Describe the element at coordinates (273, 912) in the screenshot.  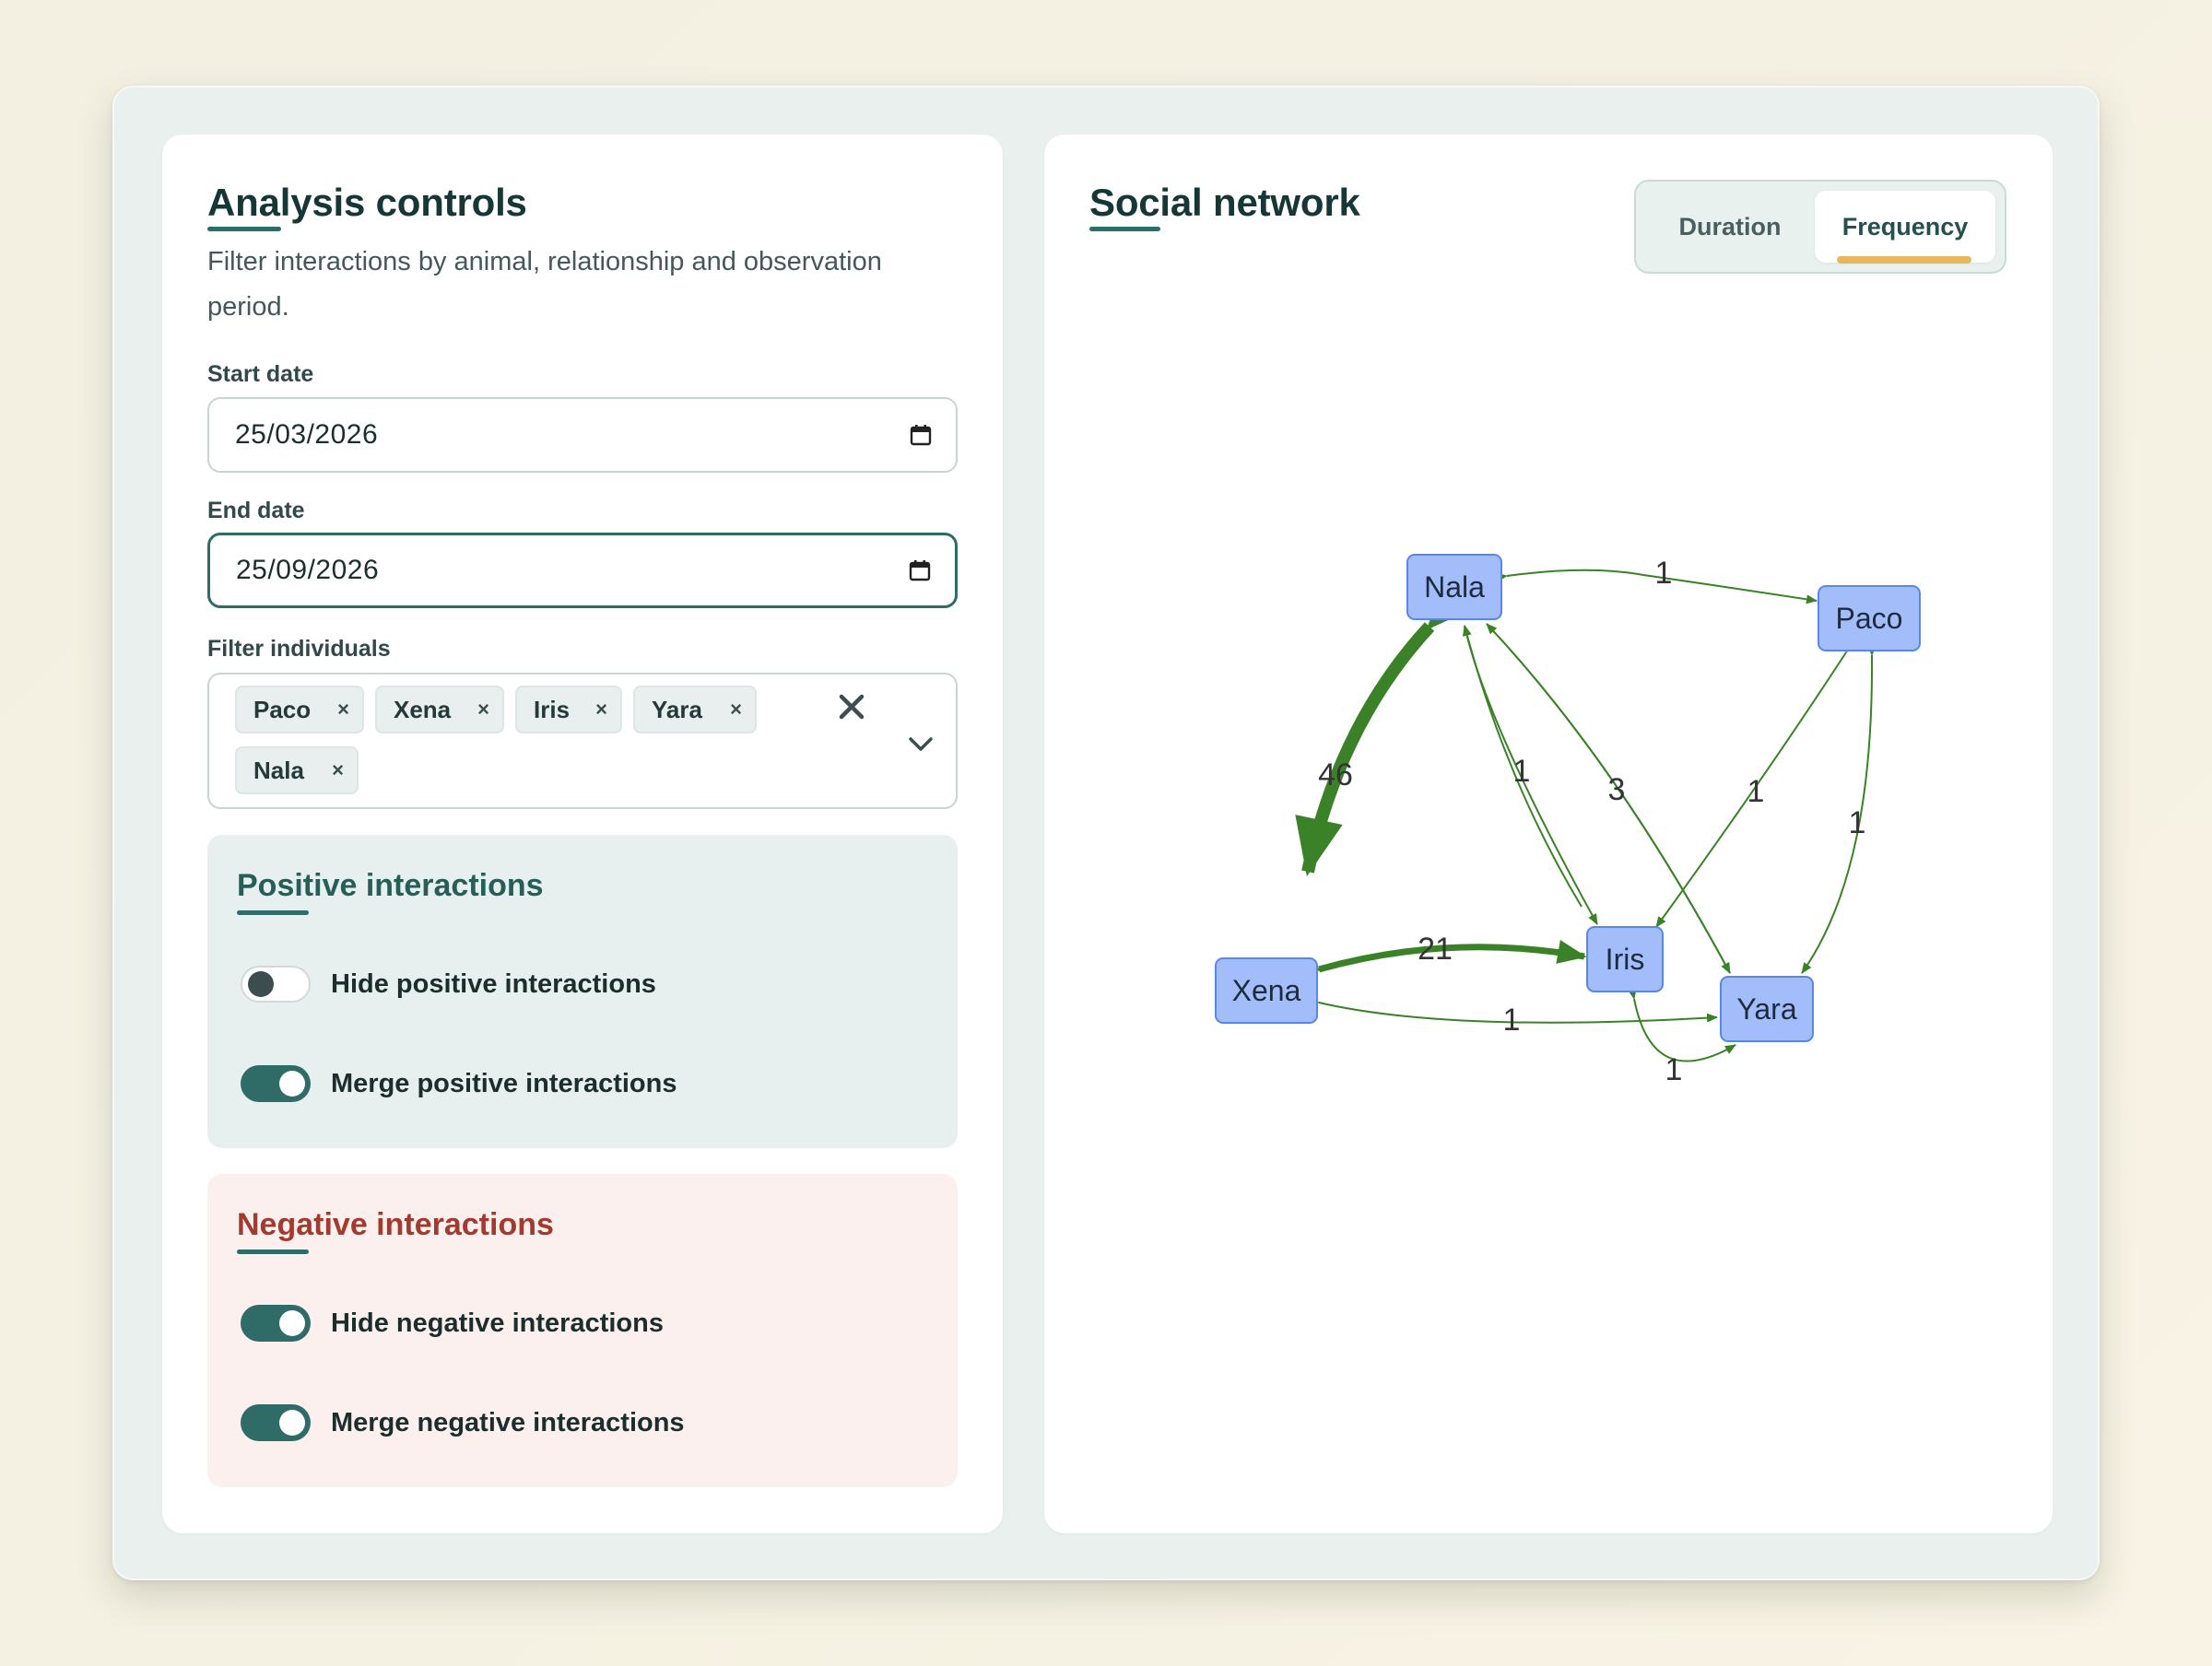
I see `positive-group-underline` at that location.